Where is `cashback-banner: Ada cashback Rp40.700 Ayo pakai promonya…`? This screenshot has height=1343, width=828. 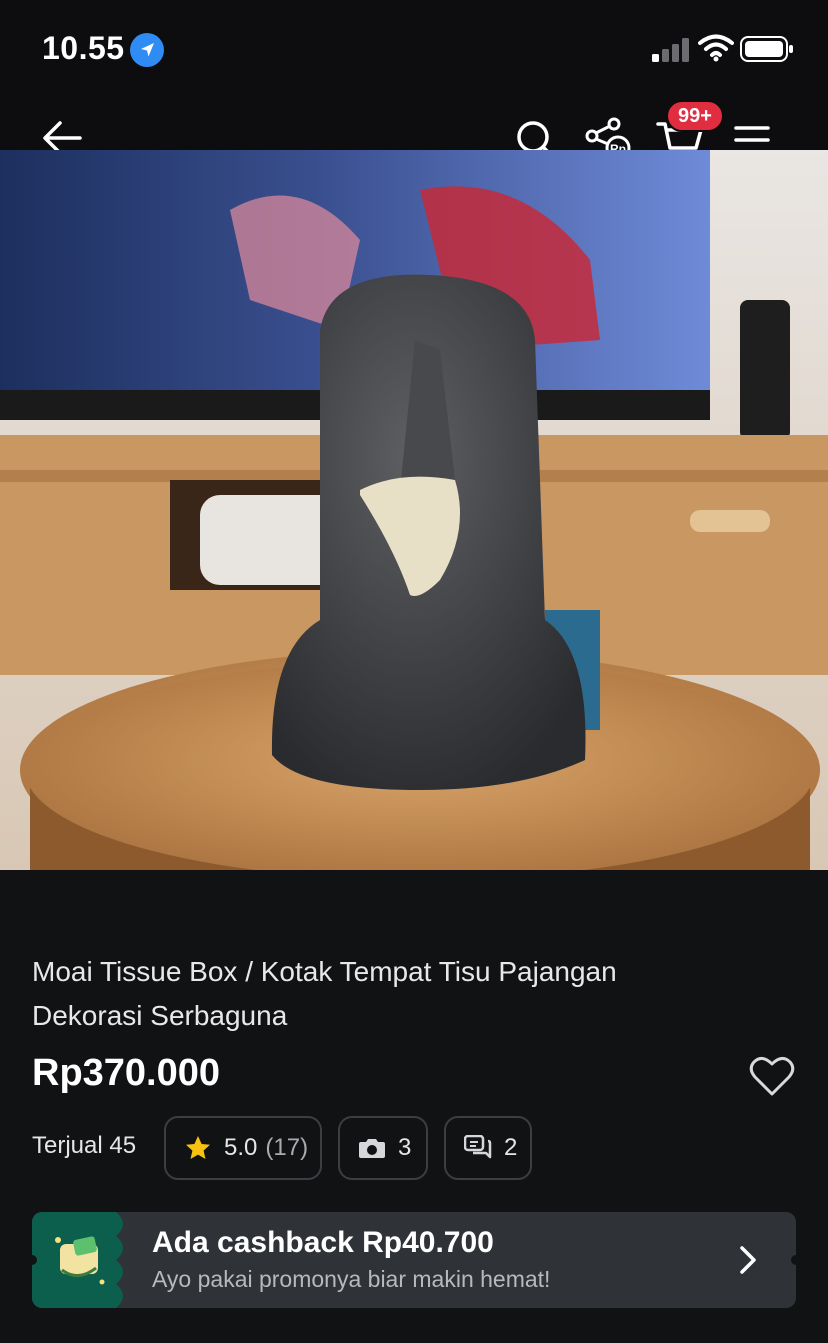 cashback-banner: Ada cashback Rp40.700 Ayo pakai promonya… is located at coordinates (414, 1260).